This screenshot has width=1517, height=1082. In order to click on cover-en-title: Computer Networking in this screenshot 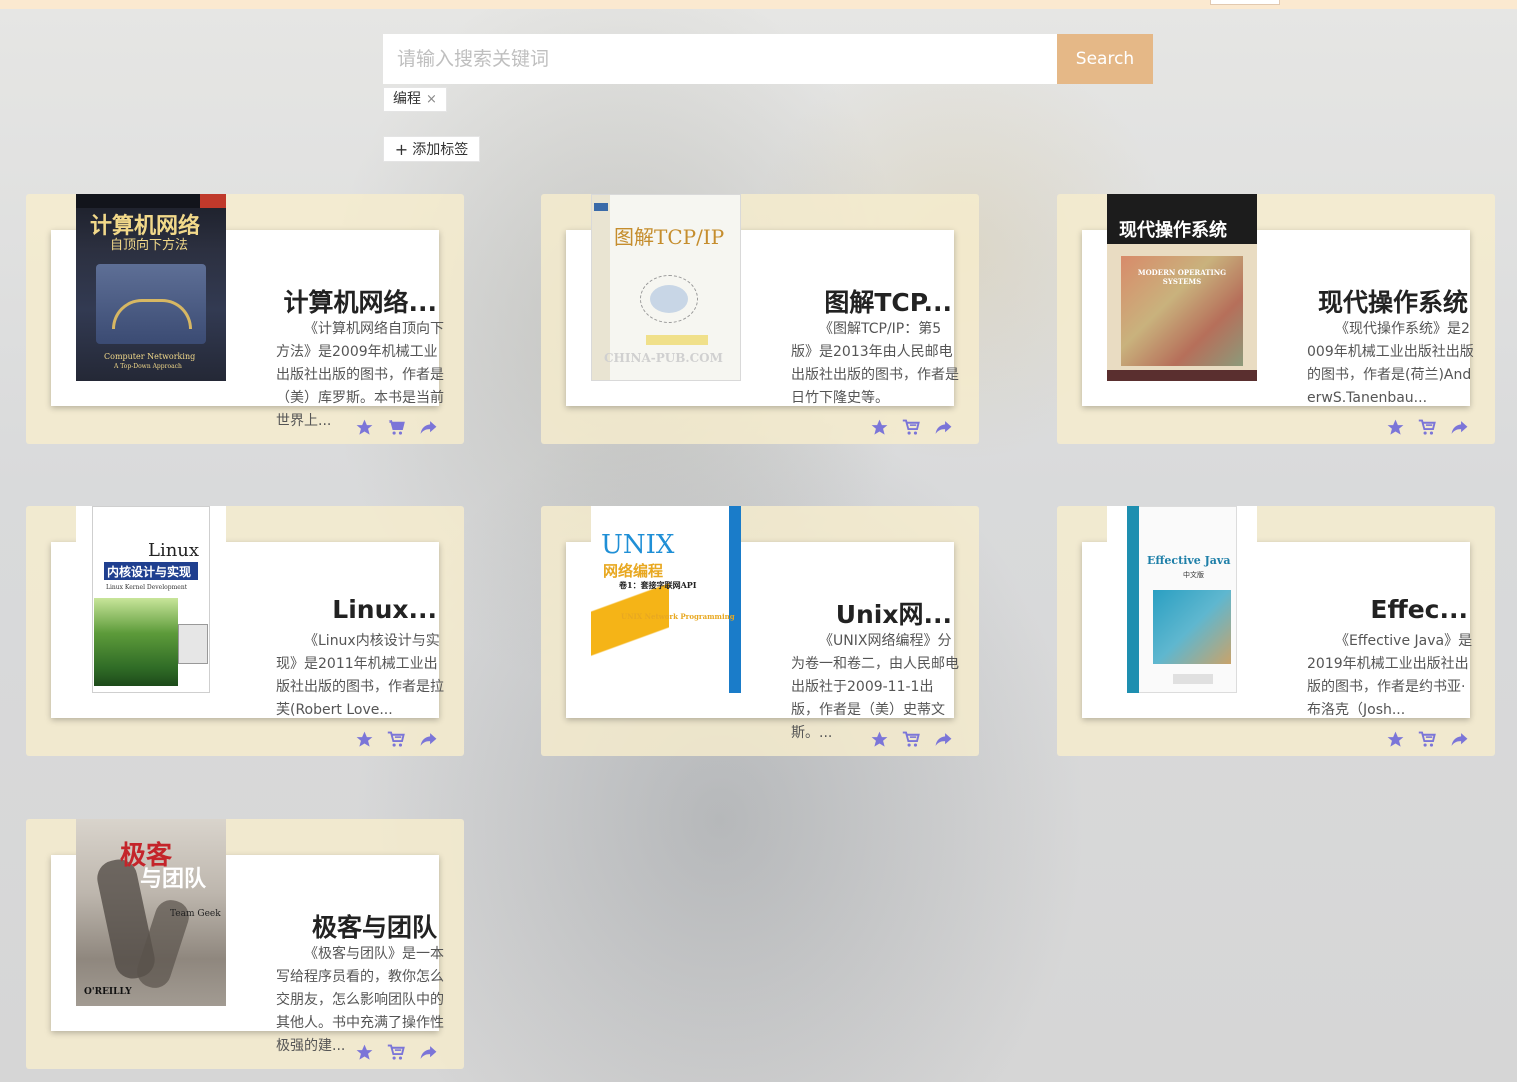, I will do `click(150, 356)`.